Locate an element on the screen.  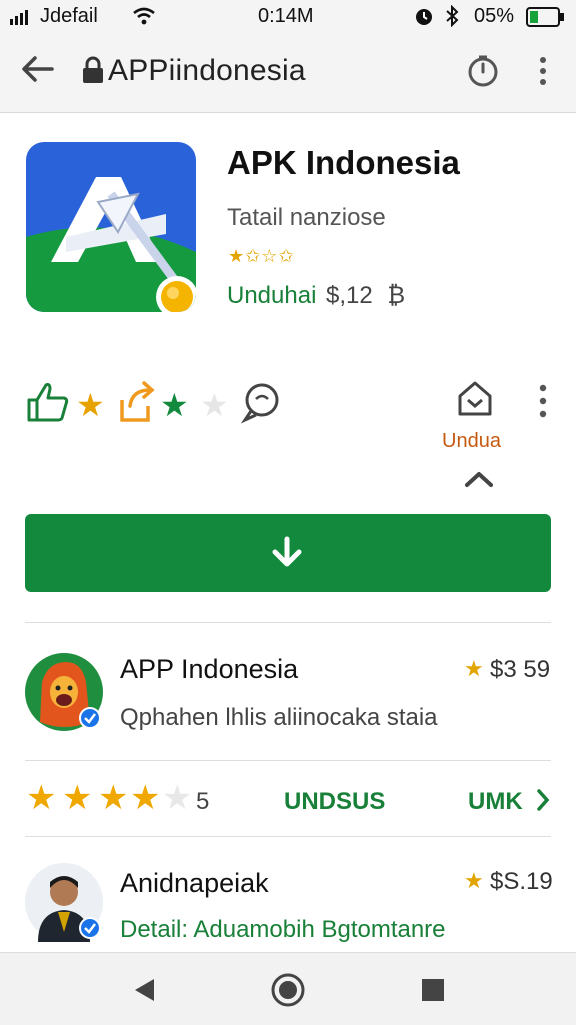
app-developer: Tatail nanziose is located at coordinates (306, 218).